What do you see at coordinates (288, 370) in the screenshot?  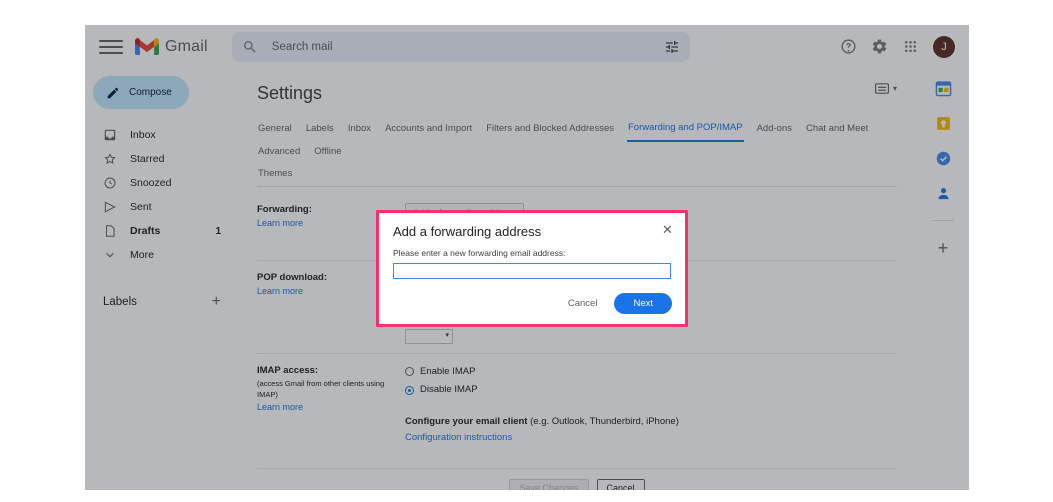 I see `imap-label: IMAP access:` at bounding box center [288, 370].